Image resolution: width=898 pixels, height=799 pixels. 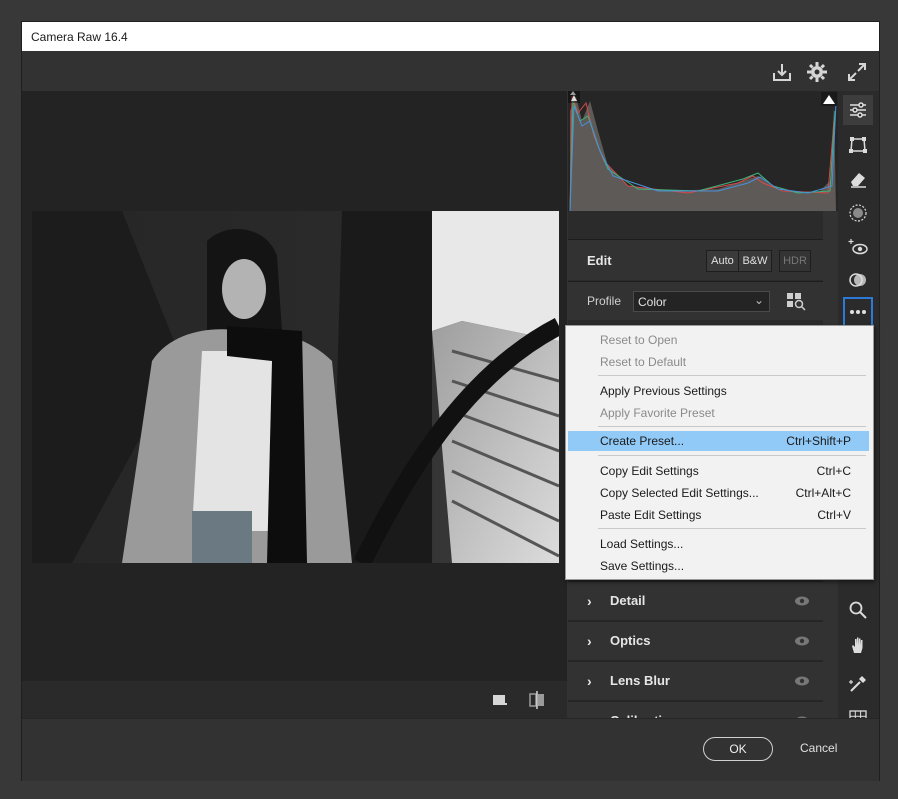 I want to click on crop-icon, so click(x=858, y=145).